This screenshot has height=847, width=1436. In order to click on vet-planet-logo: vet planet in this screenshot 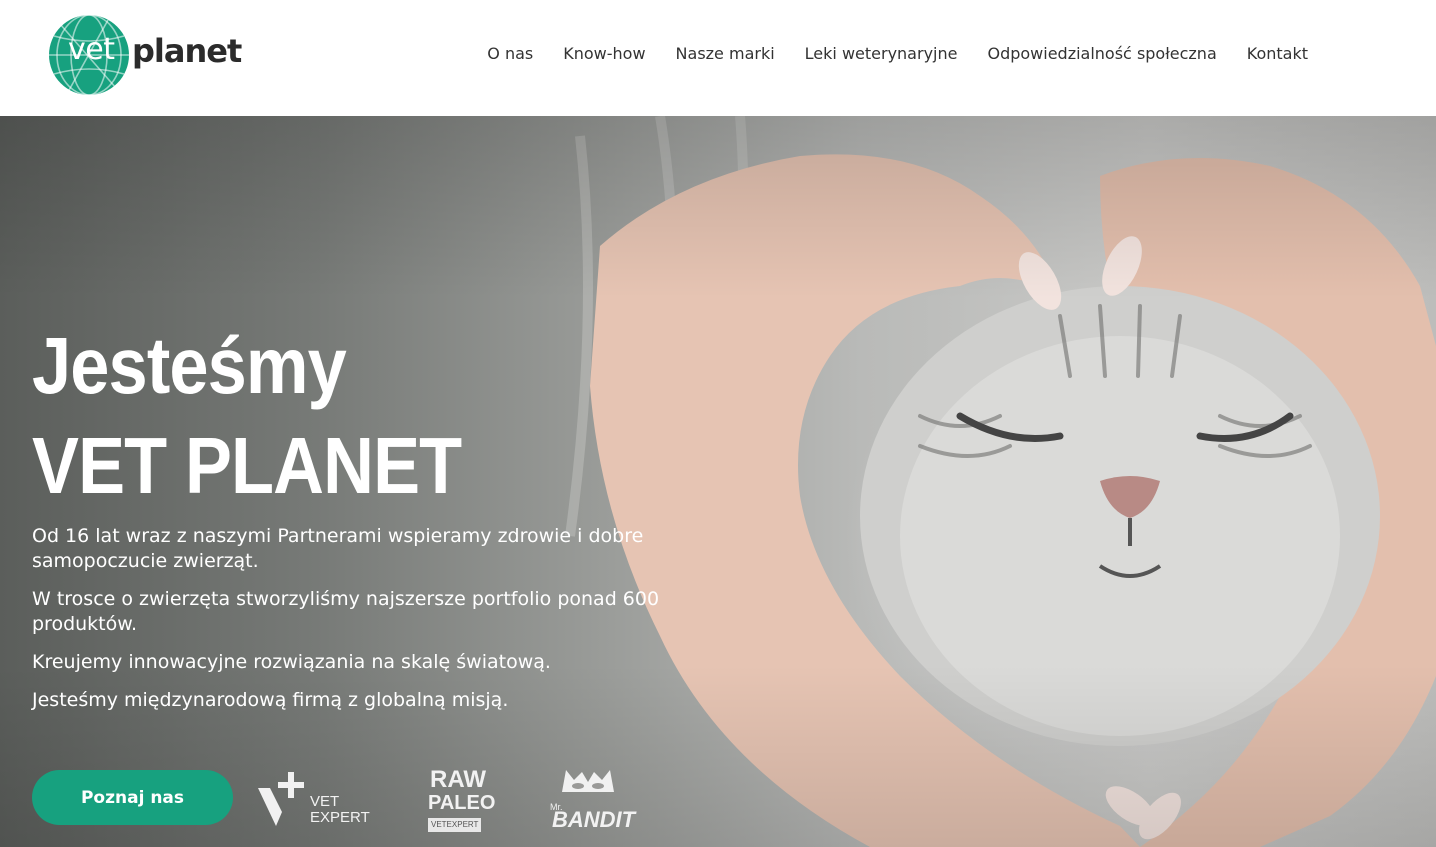, I will do `click(146, 55)`.